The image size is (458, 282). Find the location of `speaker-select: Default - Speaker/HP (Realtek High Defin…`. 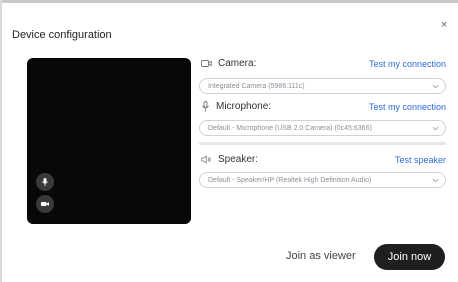

speaker-select: Default - Speaker/HP (Realtek High Defin… is located at coordinates (322, 180).